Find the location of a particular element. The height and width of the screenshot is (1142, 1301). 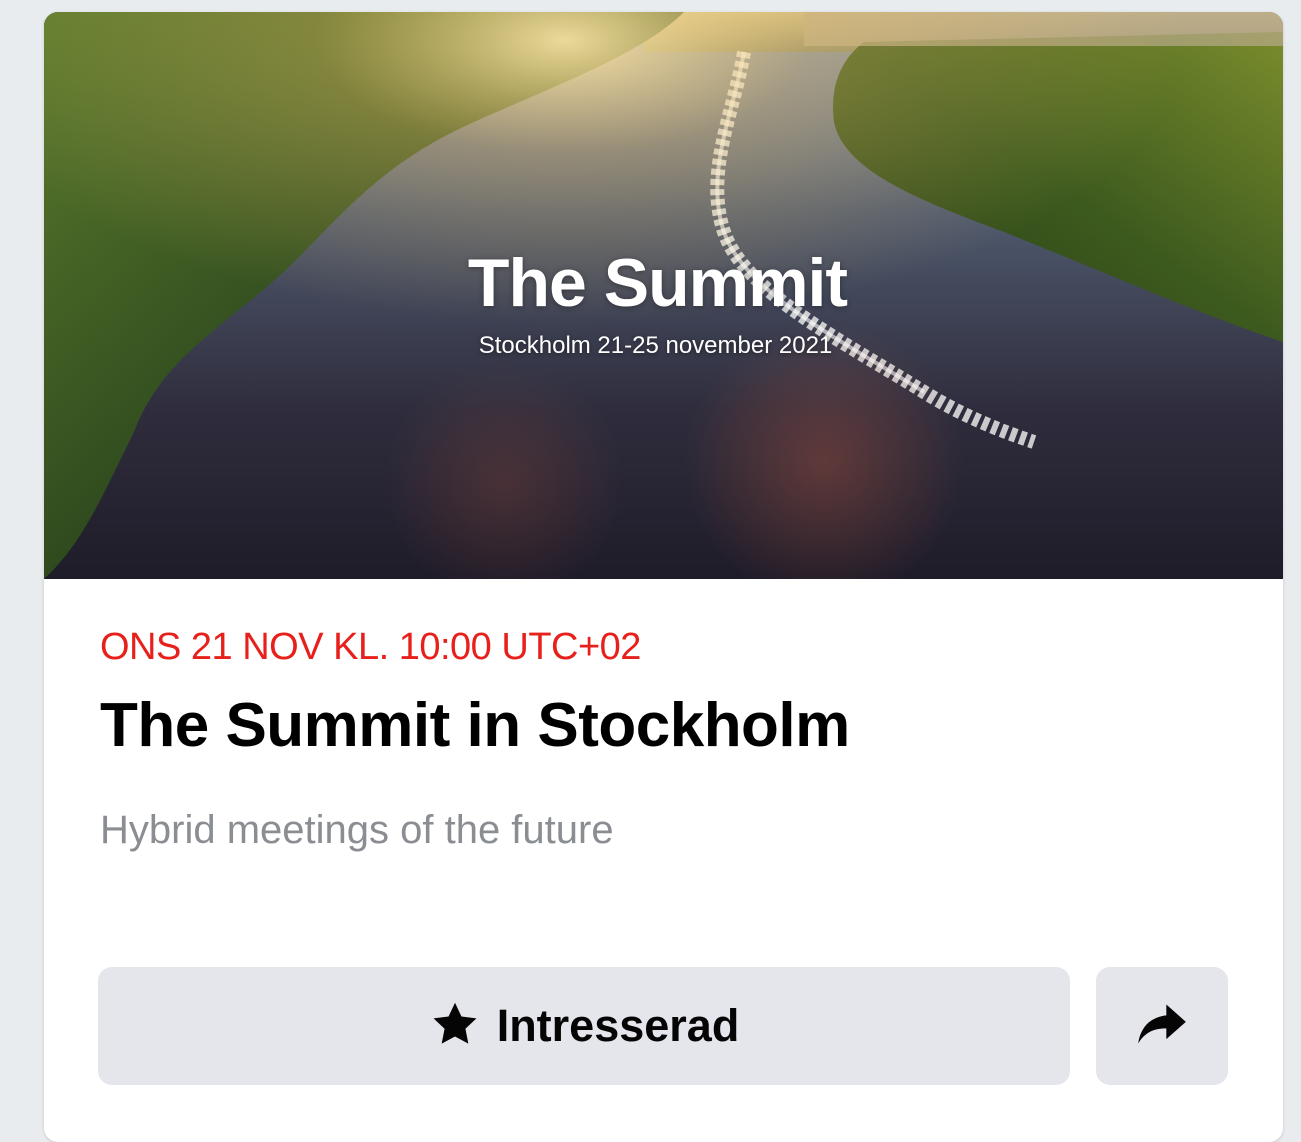

cover-title: The Summit is located at coordinates (657, 283).